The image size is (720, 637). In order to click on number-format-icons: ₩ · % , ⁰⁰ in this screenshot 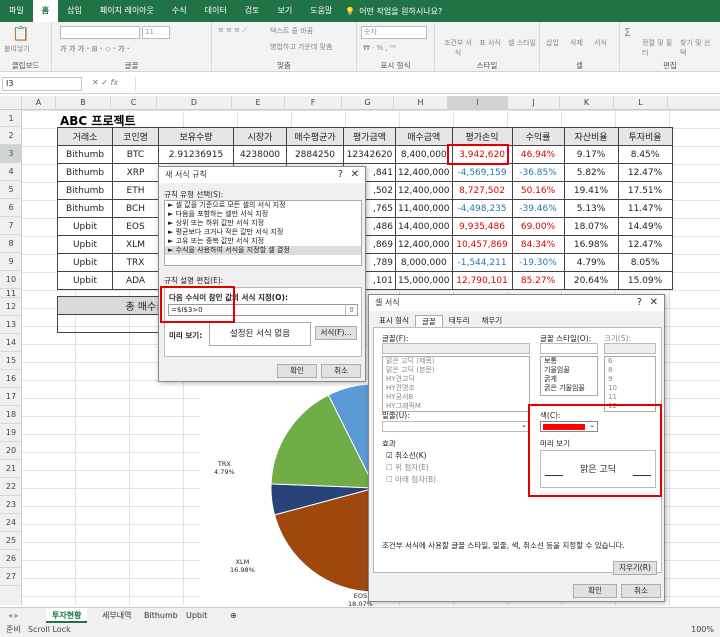, I will do `click(379, 48)`.